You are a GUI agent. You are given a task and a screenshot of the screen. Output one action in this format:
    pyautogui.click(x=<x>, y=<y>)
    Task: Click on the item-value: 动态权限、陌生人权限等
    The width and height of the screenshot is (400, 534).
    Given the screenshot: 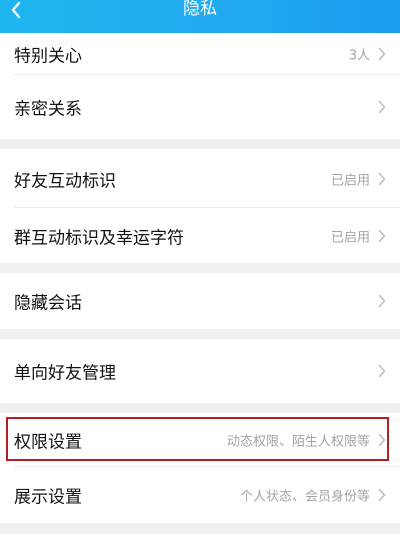 What is the action you would take?
    pyautogui.click(x=298, y=442)
    